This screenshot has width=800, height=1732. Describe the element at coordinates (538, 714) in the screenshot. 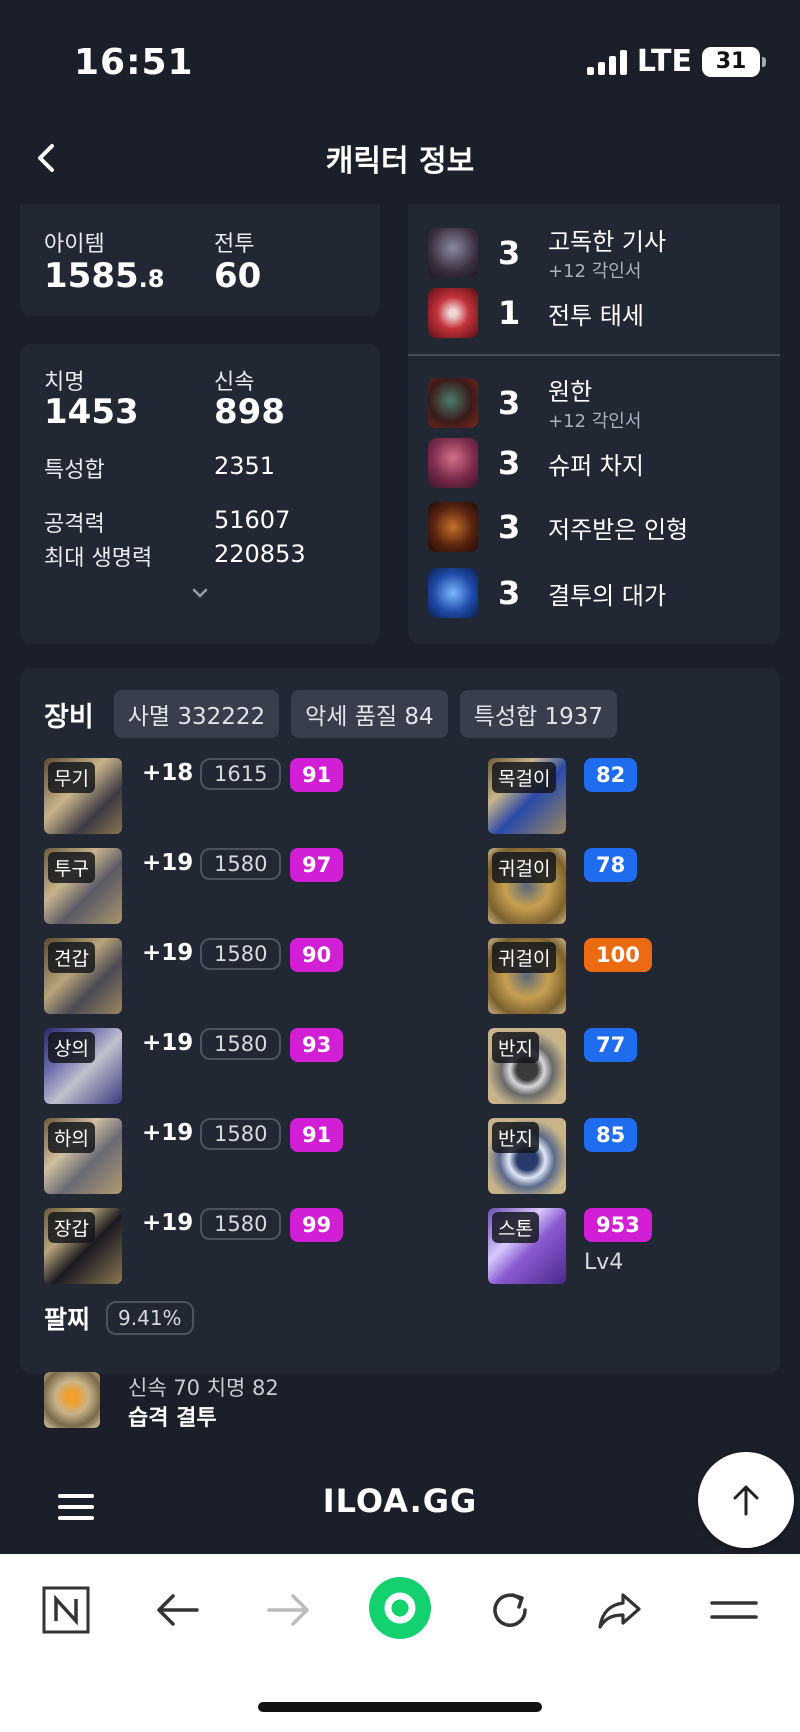

I see `stat-sum-chip: 특성합 1937` at that location.